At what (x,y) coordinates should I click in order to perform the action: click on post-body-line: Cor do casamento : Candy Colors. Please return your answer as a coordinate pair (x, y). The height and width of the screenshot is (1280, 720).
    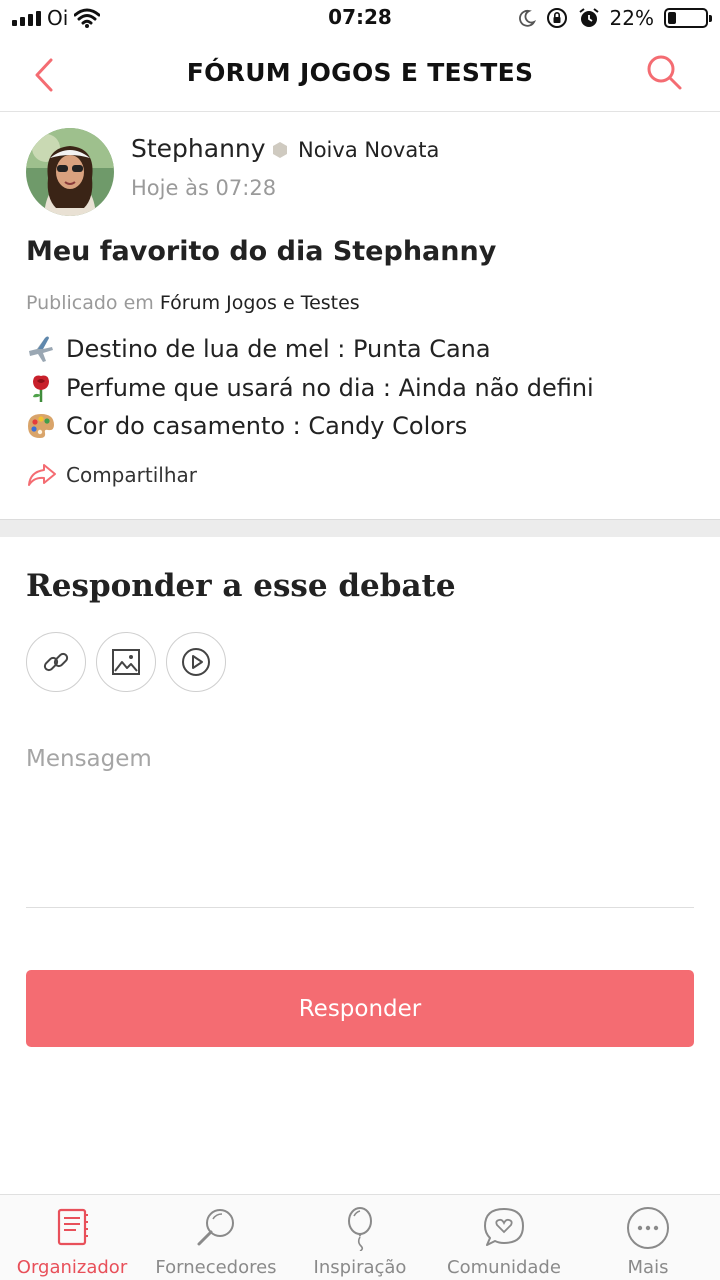
    Looking at the image, I should click on (310, 426).